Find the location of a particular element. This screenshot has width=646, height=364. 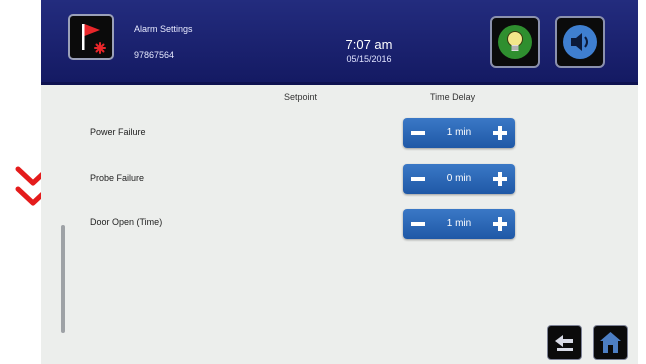

time-delay-stepper: 0 min is located at coordinates (459, 179).